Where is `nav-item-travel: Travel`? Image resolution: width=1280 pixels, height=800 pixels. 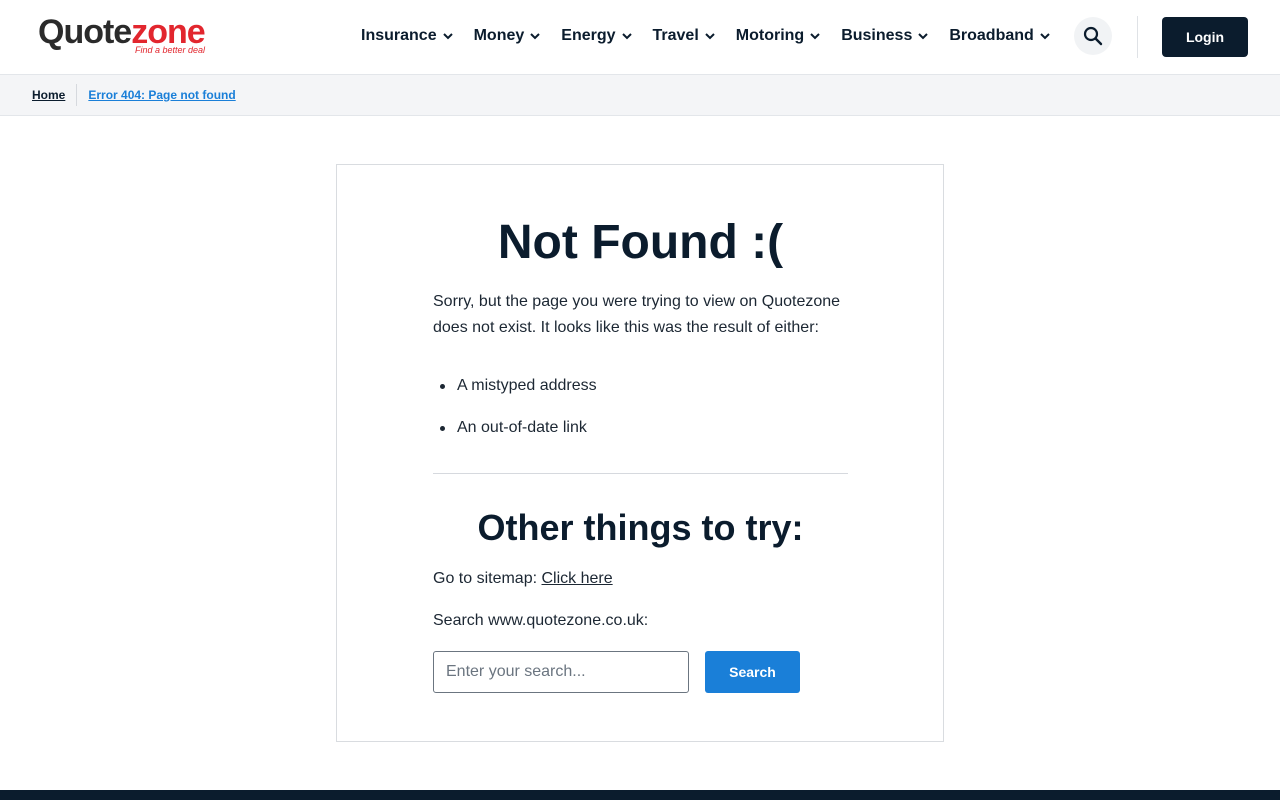 nav-item-travel: Travel is located at coordinates (684, 36).